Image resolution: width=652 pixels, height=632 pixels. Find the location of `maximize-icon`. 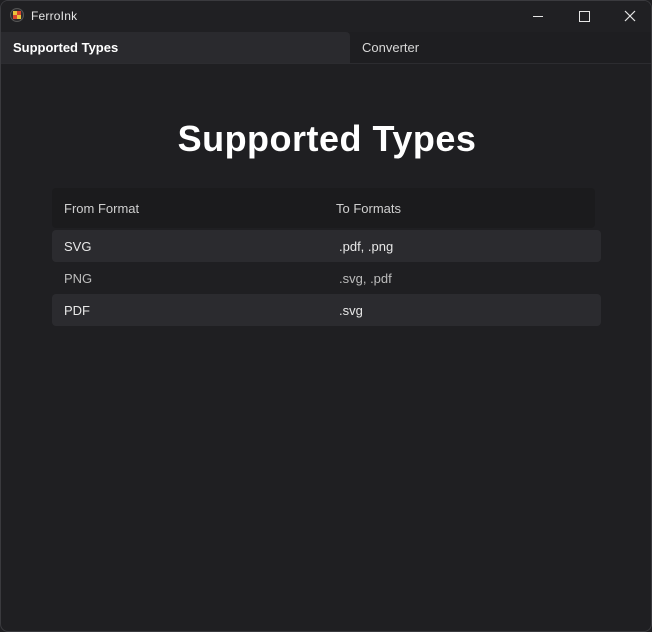

maximize-icon is located at coordinates (584, 16).